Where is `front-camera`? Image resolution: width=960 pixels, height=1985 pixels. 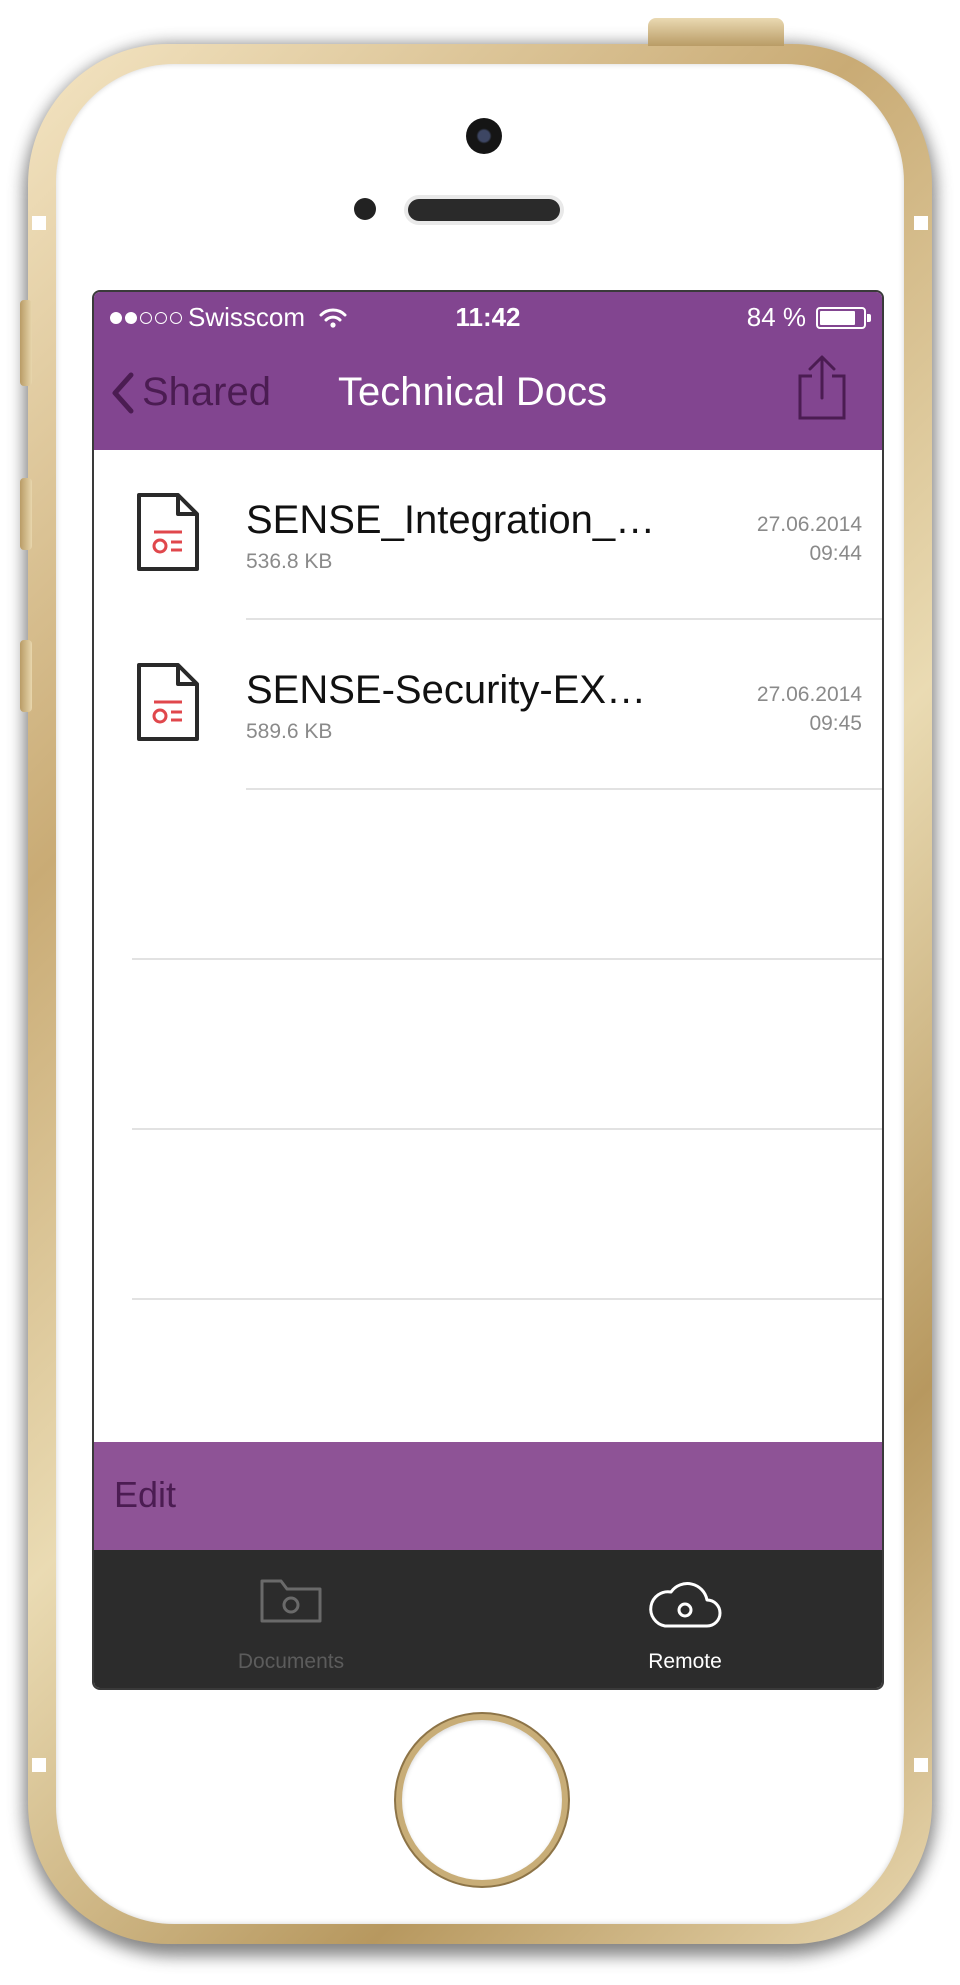 front-camera is located at coordinates (484, 136).